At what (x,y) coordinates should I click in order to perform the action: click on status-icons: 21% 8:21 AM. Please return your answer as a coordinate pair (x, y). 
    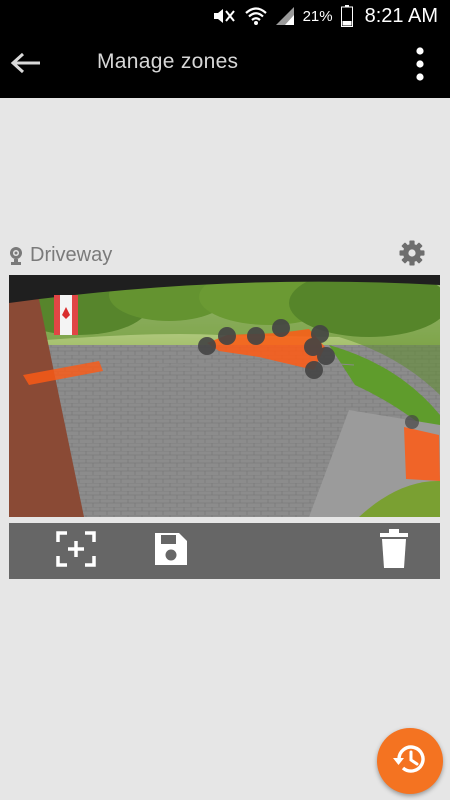
    Looking at the image, I should click on (324, 16).